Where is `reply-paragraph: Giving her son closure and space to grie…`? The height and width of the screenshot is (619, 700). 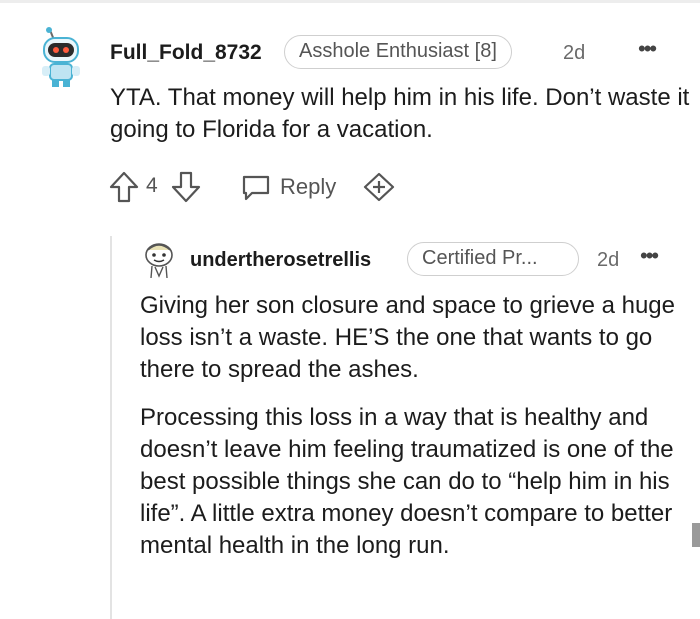
reply-paragraph: Giving her son closure and space to grie… is located at coordinates (407, 337).